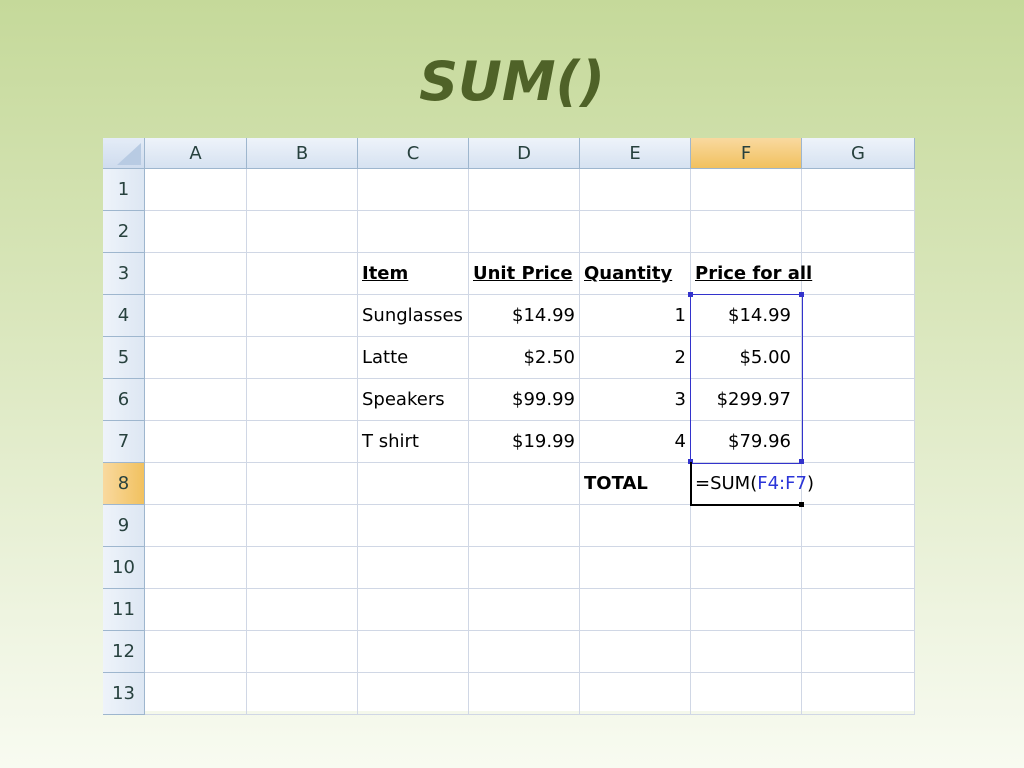 This screenshot has width=1024, height=768. What do you see at coordinates (302, 274) in the screenshot?
I see `cell-b3` at bounding box center [302, 274].